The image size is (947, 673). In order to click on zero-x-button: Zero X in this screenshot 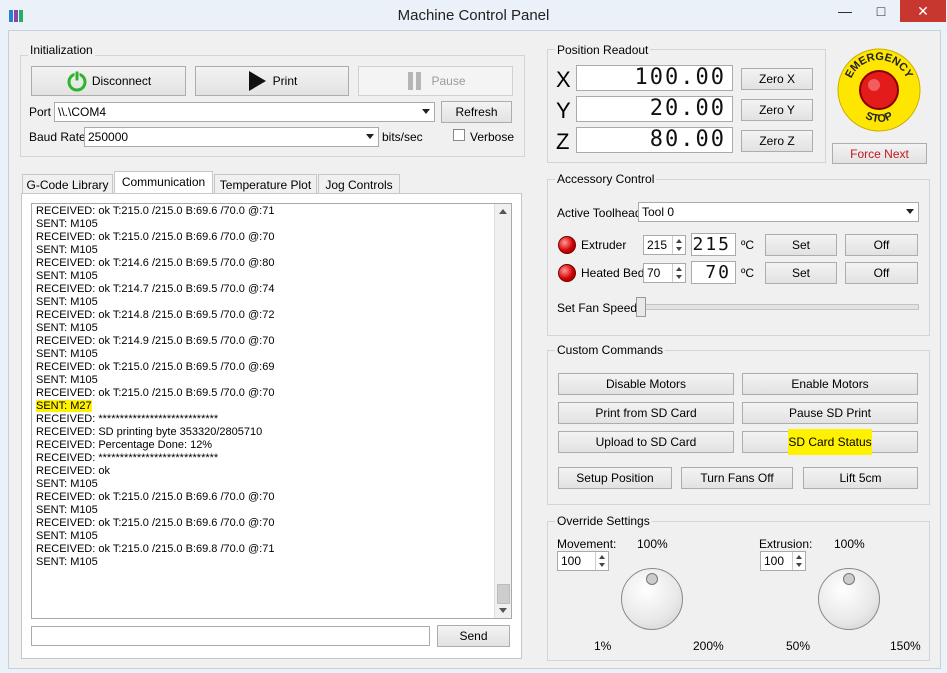, I will do `click(777, 79)`.